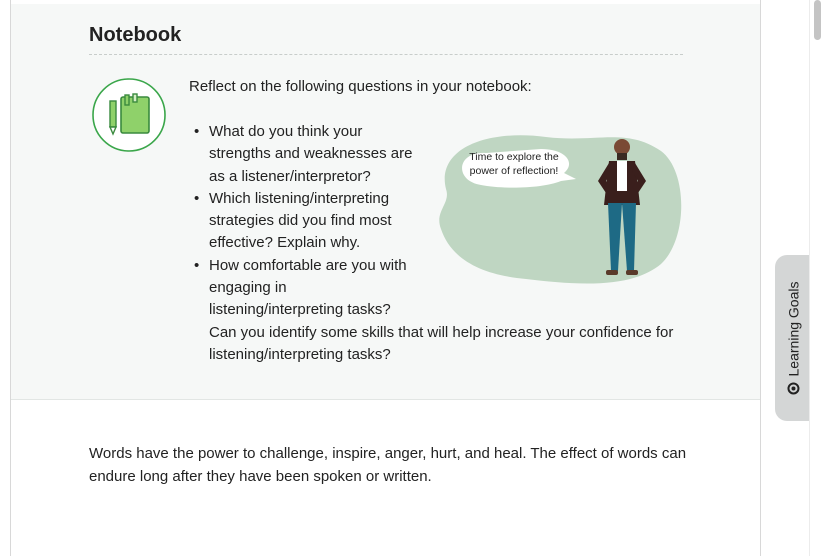 The height and width of the screenshot is (556, 831). What do you see at coordinates (129, 115) in the screenshot?
I see `notebook-pencil-icon` at bounding box center [129, 115].